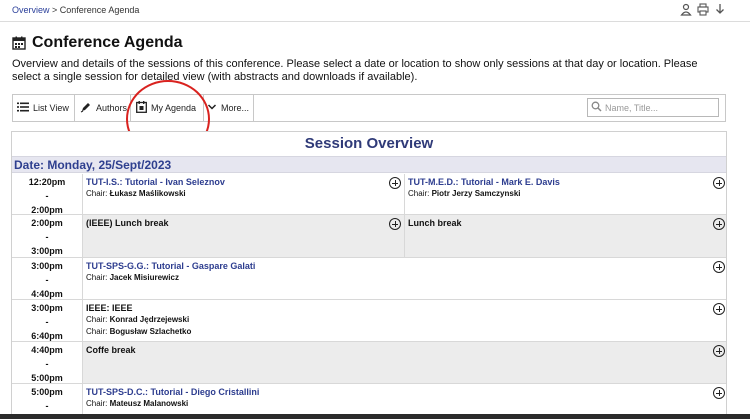 This screenshot has height=419, width=750. What do you see at coordinates (566, 223) in the screenshot?
I see `session-title: Lunch break` at bounding box center [566, 223].